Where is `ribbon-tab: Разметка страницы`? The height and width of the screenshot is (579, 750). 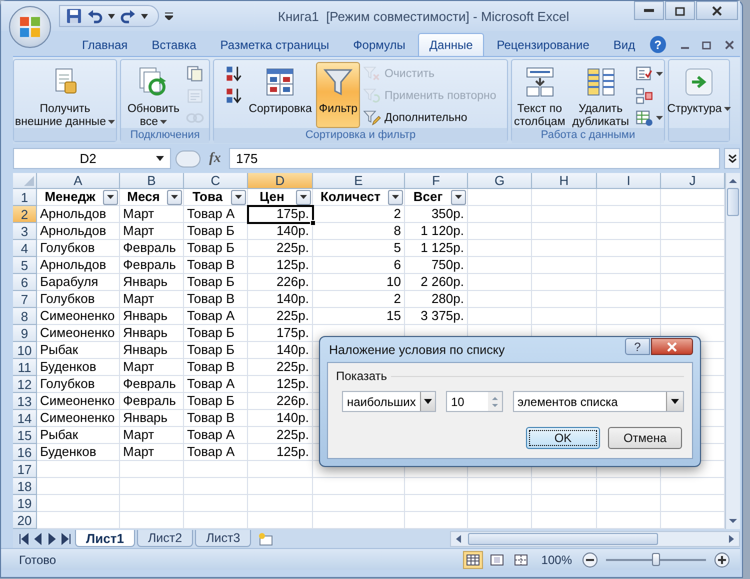
ribbon-tab: Разметка страницы is located at coordinates (274, 44).